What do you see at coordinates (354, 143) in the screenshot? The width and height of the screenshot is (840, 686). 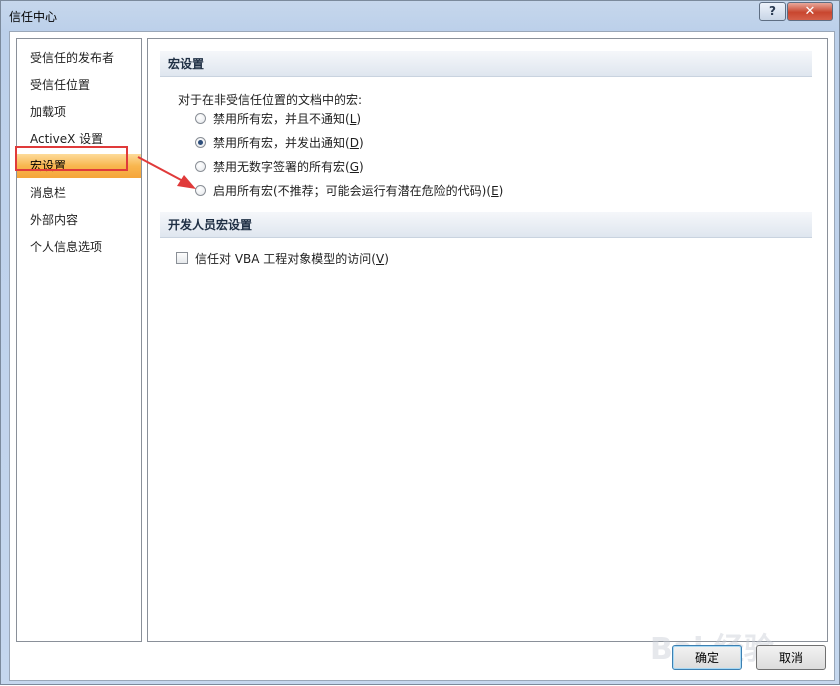 I see `accel-key: D` at bounding box center [354, 143].